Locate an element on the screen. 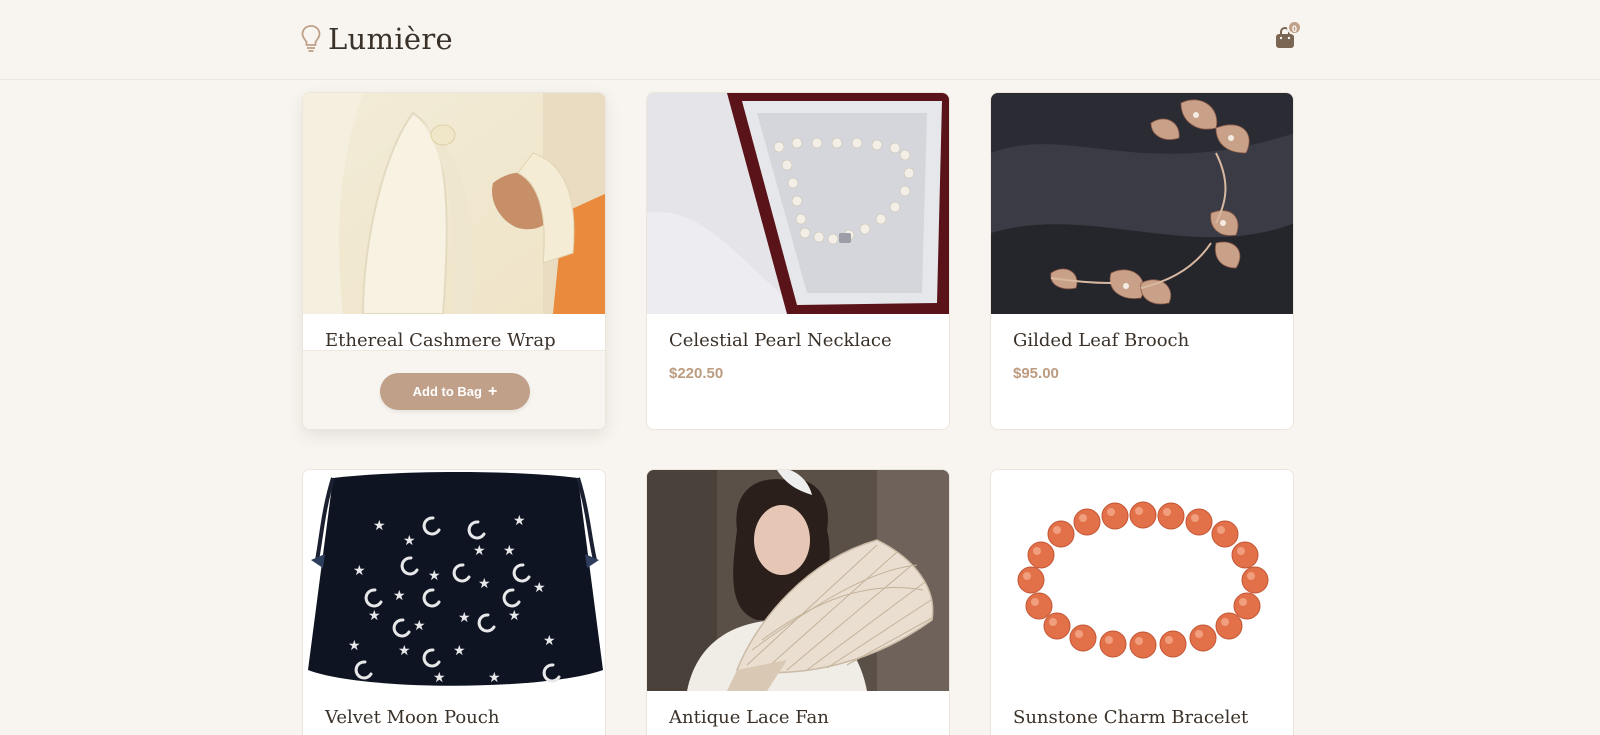 This screenshot has height=735, width=1600. brand-logo: Lumière is located at coordinates (376, 39).